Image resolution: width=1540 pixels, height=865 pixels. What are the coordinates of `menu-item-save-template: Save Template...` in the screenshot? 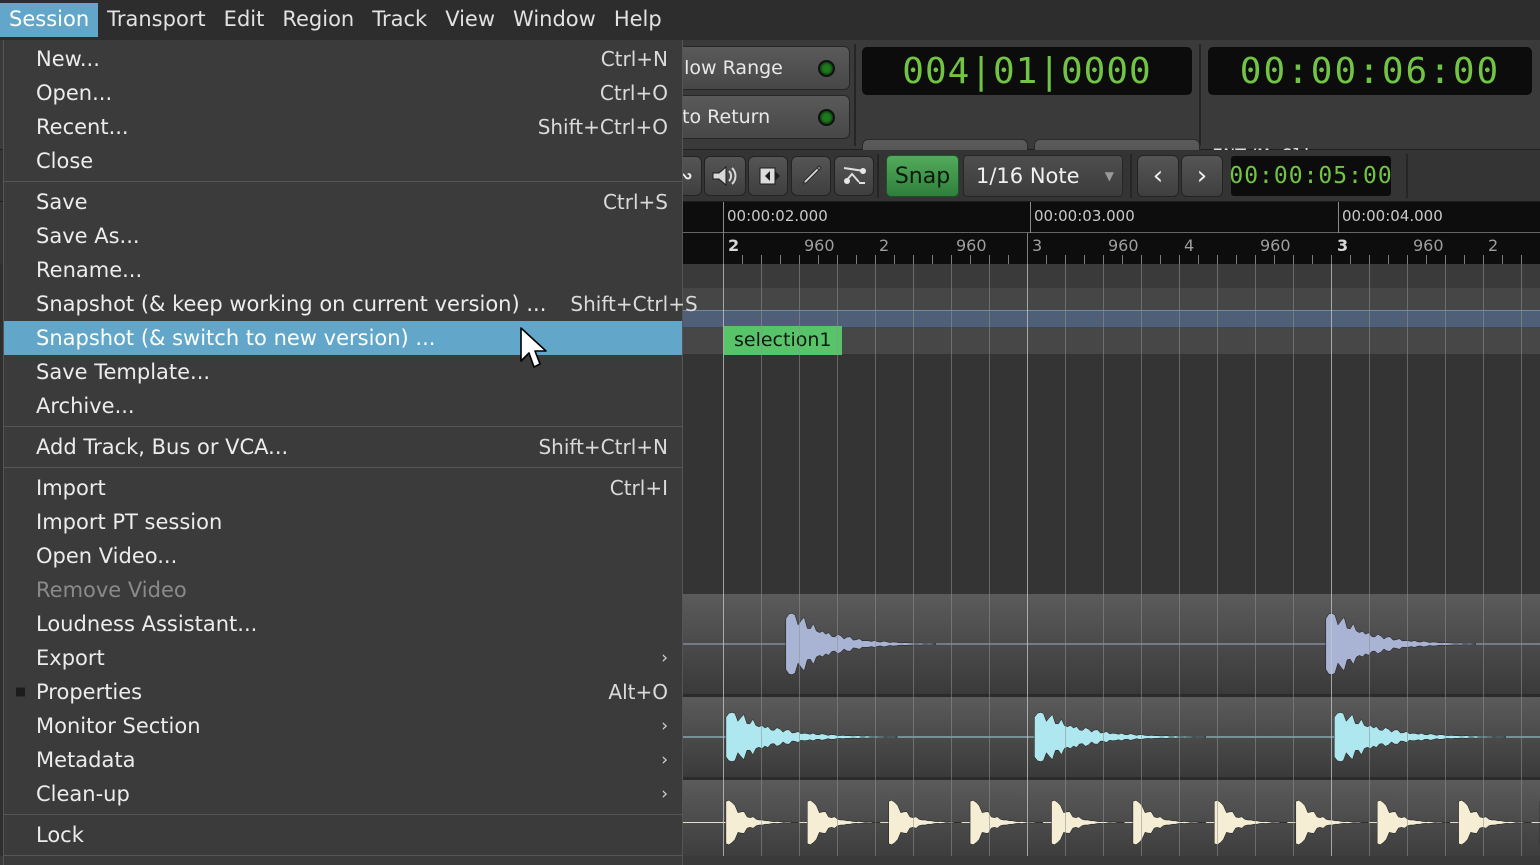 It's located at (343, 372).